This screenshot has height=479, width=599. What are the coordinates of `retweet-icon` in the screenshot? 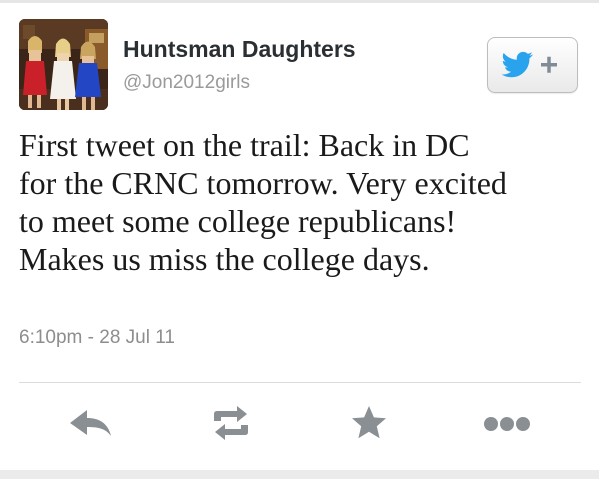 It's located at (231, 423).